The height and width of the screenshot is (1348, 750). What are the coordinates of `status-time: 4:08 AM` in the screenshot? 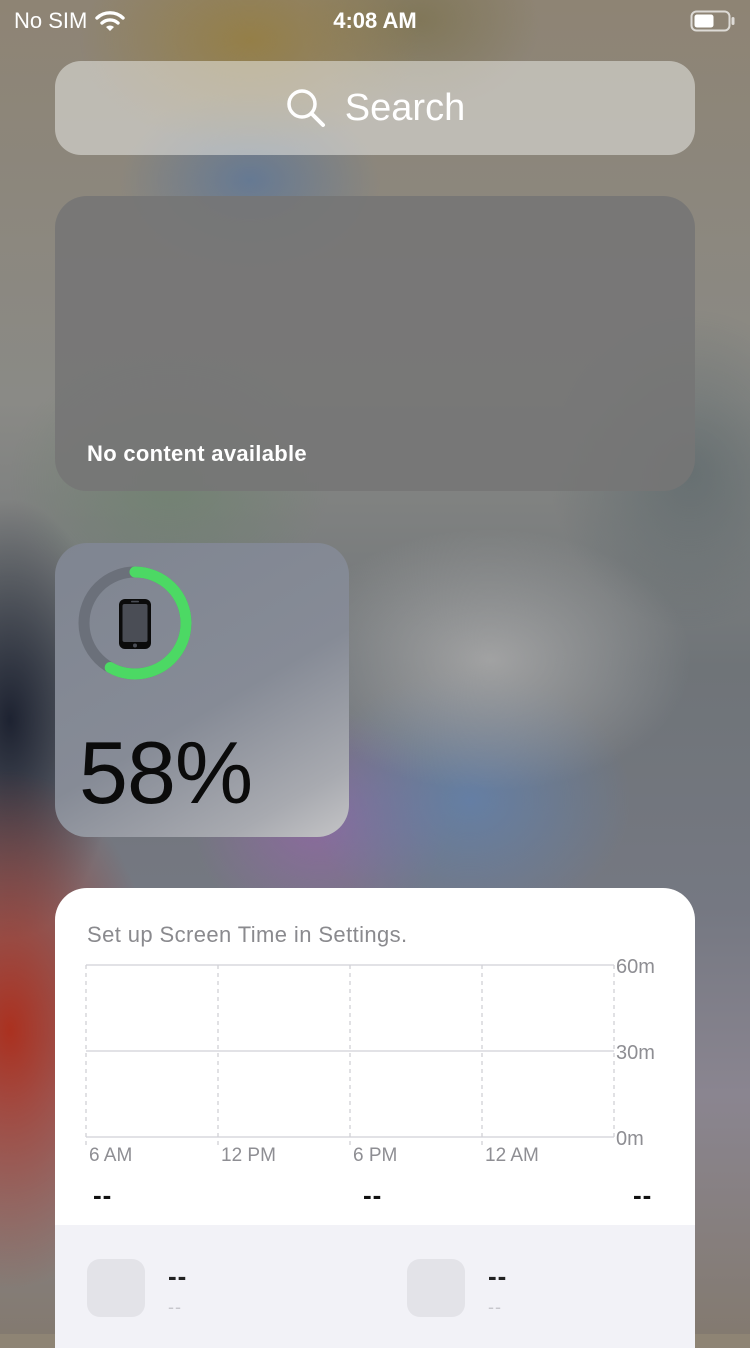 It's located at (375, 20).